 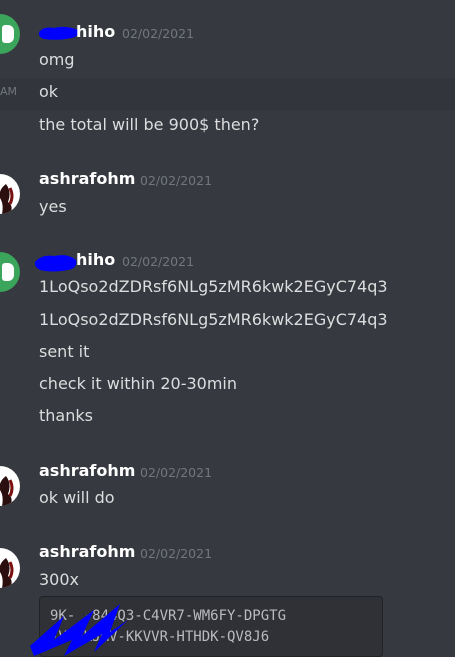 What do you see at coordinates (138, 383) in the screenshot?
I see `message-text: check it within 20-30min` at bounding box center [138, 383].